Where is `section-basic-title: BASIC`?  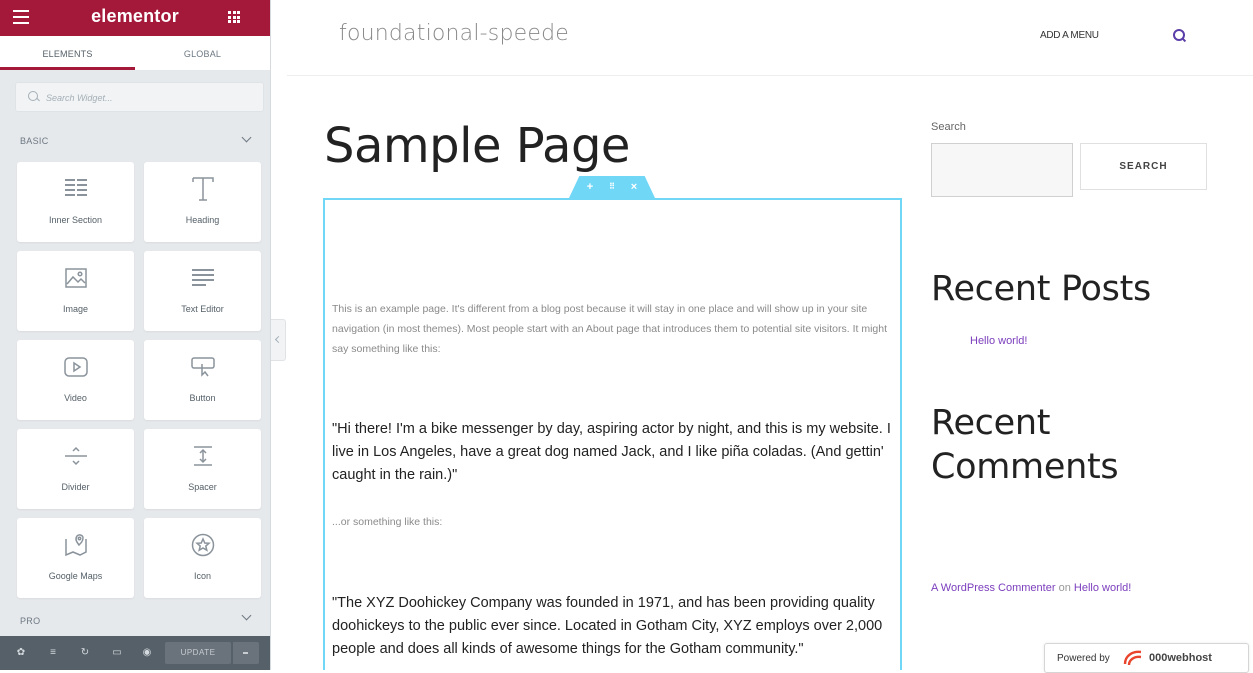 section-basic-title: BASIC is located at coordinates (34, 141).